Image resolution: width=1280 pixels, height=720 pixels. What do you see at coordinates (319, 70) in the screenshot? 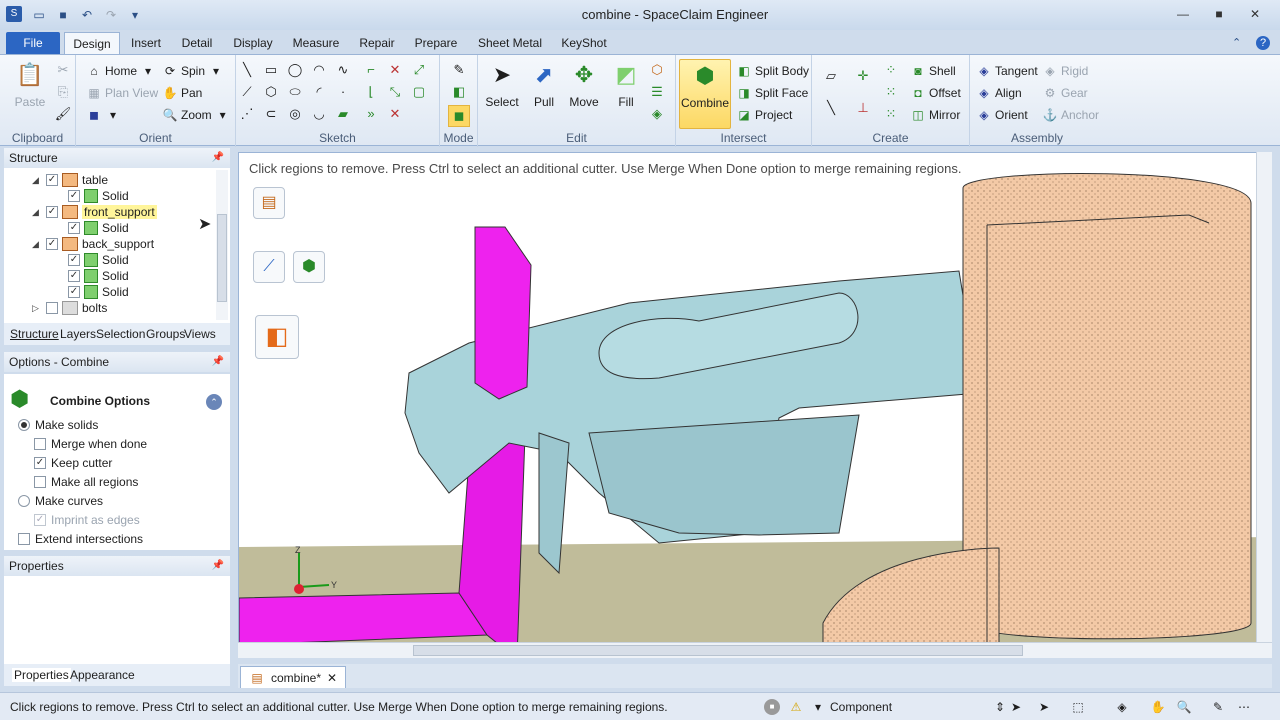
I see `arc-icon: ◠` at bounding box center [319, 70].